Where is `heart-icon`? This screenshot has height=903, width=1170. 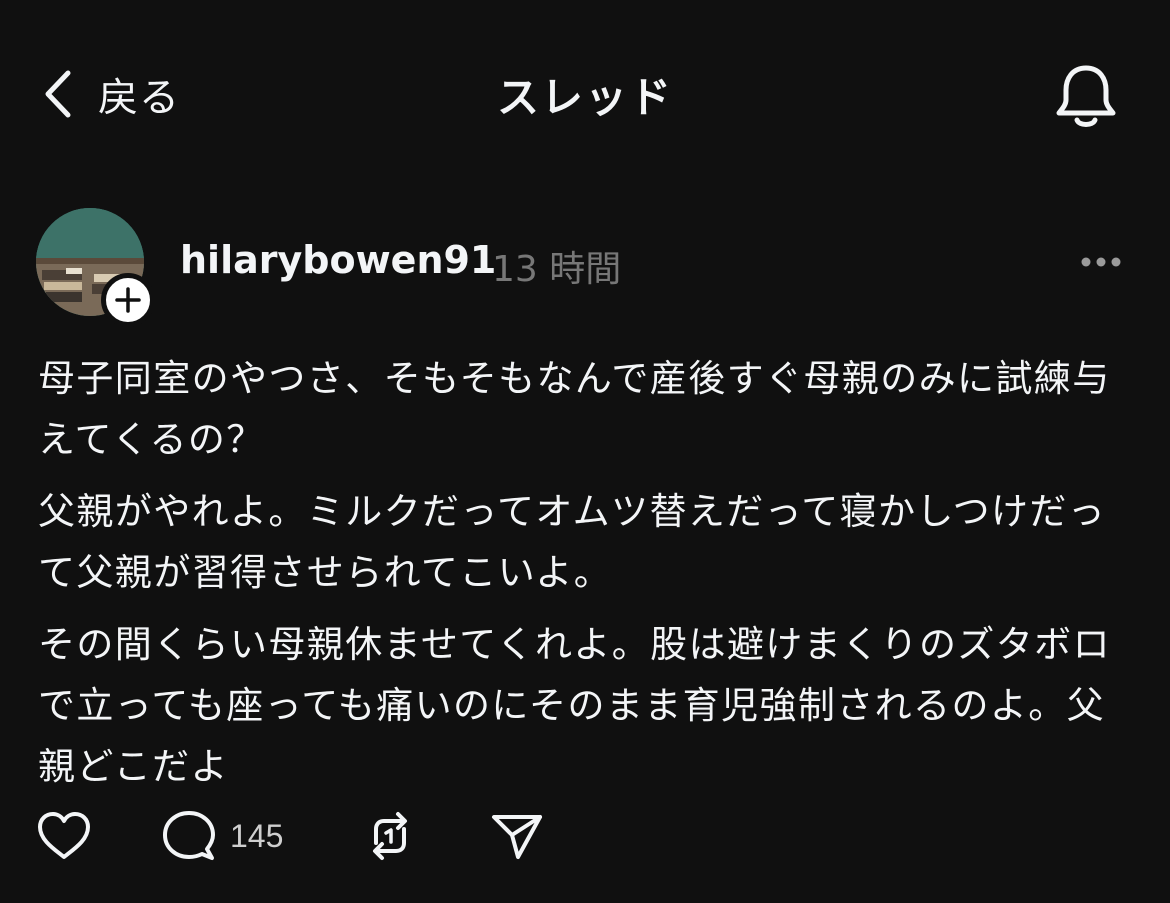
heart-icon is located at coordinates (64, 836).